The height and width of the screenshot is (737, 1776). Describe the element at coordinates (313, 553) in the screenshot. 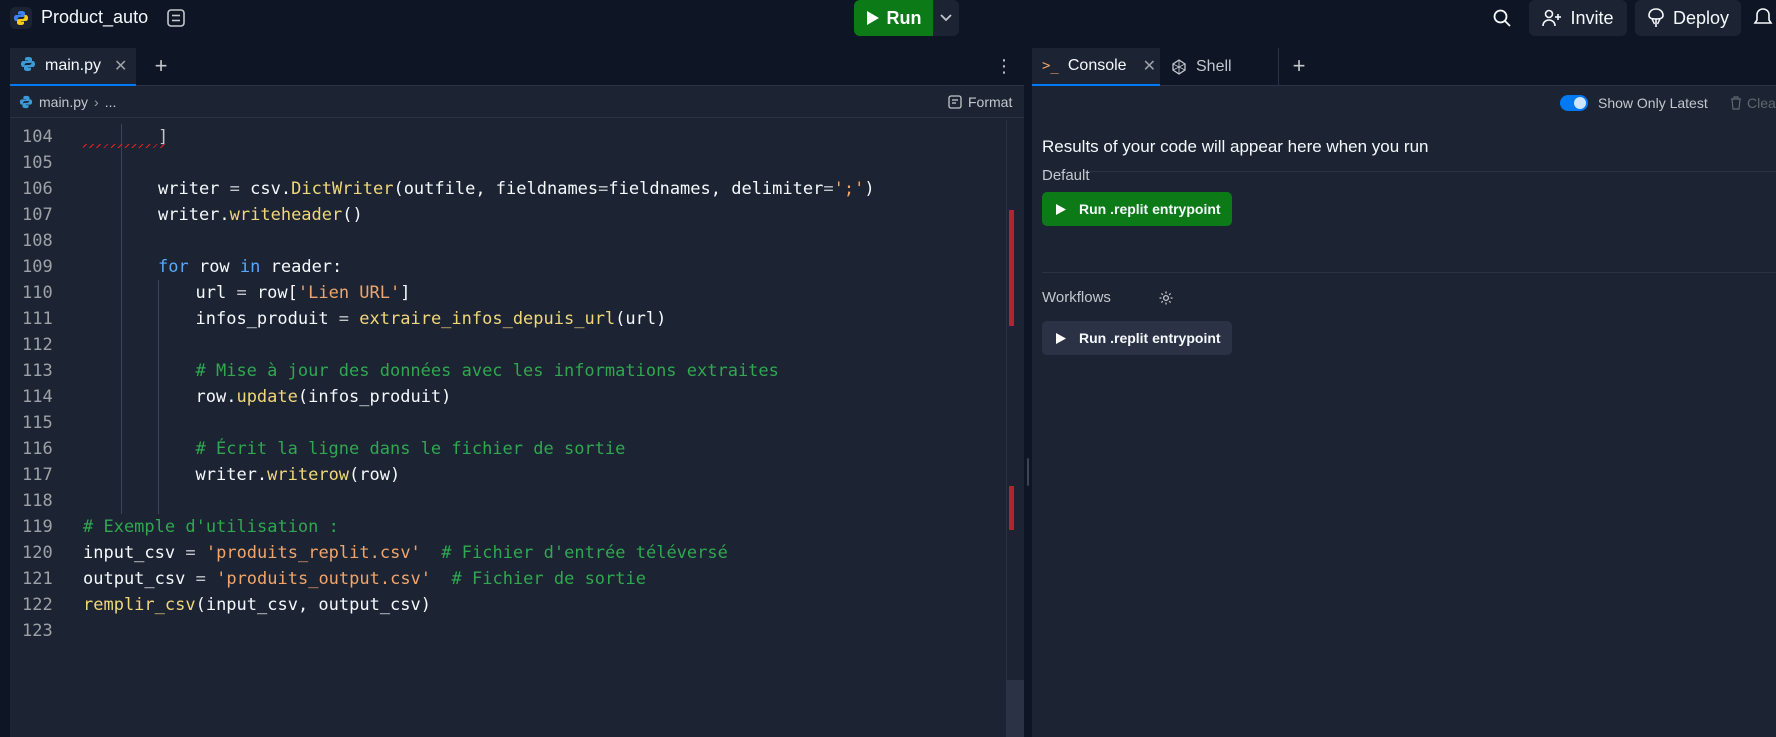

I see `code-token: 'produits_replit.csv'` at that location.